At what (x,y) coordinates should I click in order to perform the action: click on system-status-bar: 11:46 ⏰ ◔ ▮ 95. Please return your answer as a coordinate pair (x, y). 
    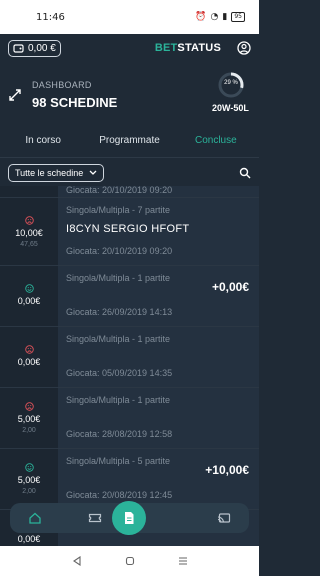
    Looking at the image, I should click on (129, 17).